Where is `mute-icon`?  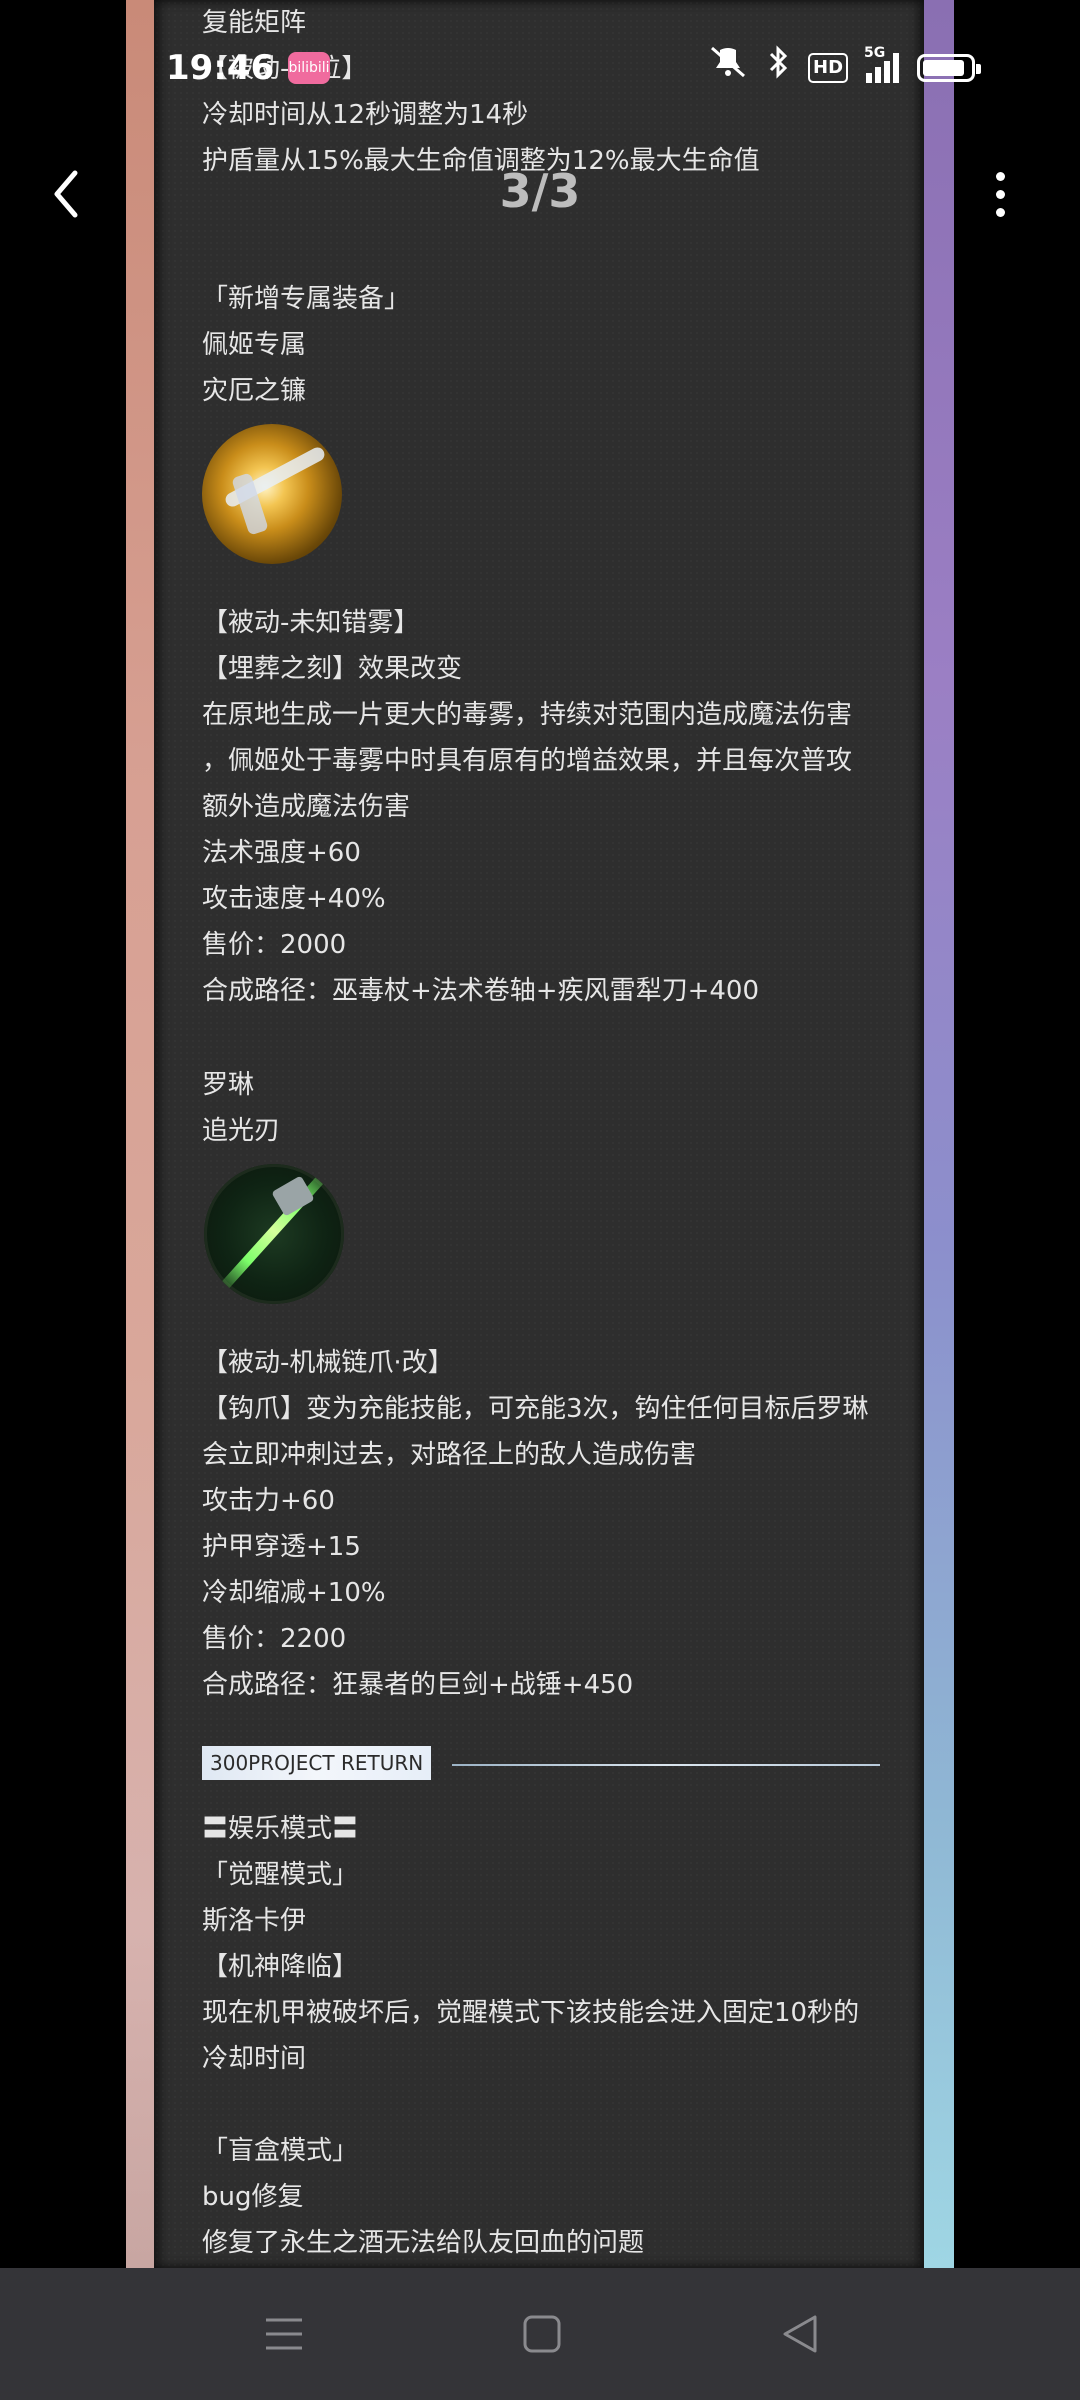 mute-icon is located at coordinates (728, 68).